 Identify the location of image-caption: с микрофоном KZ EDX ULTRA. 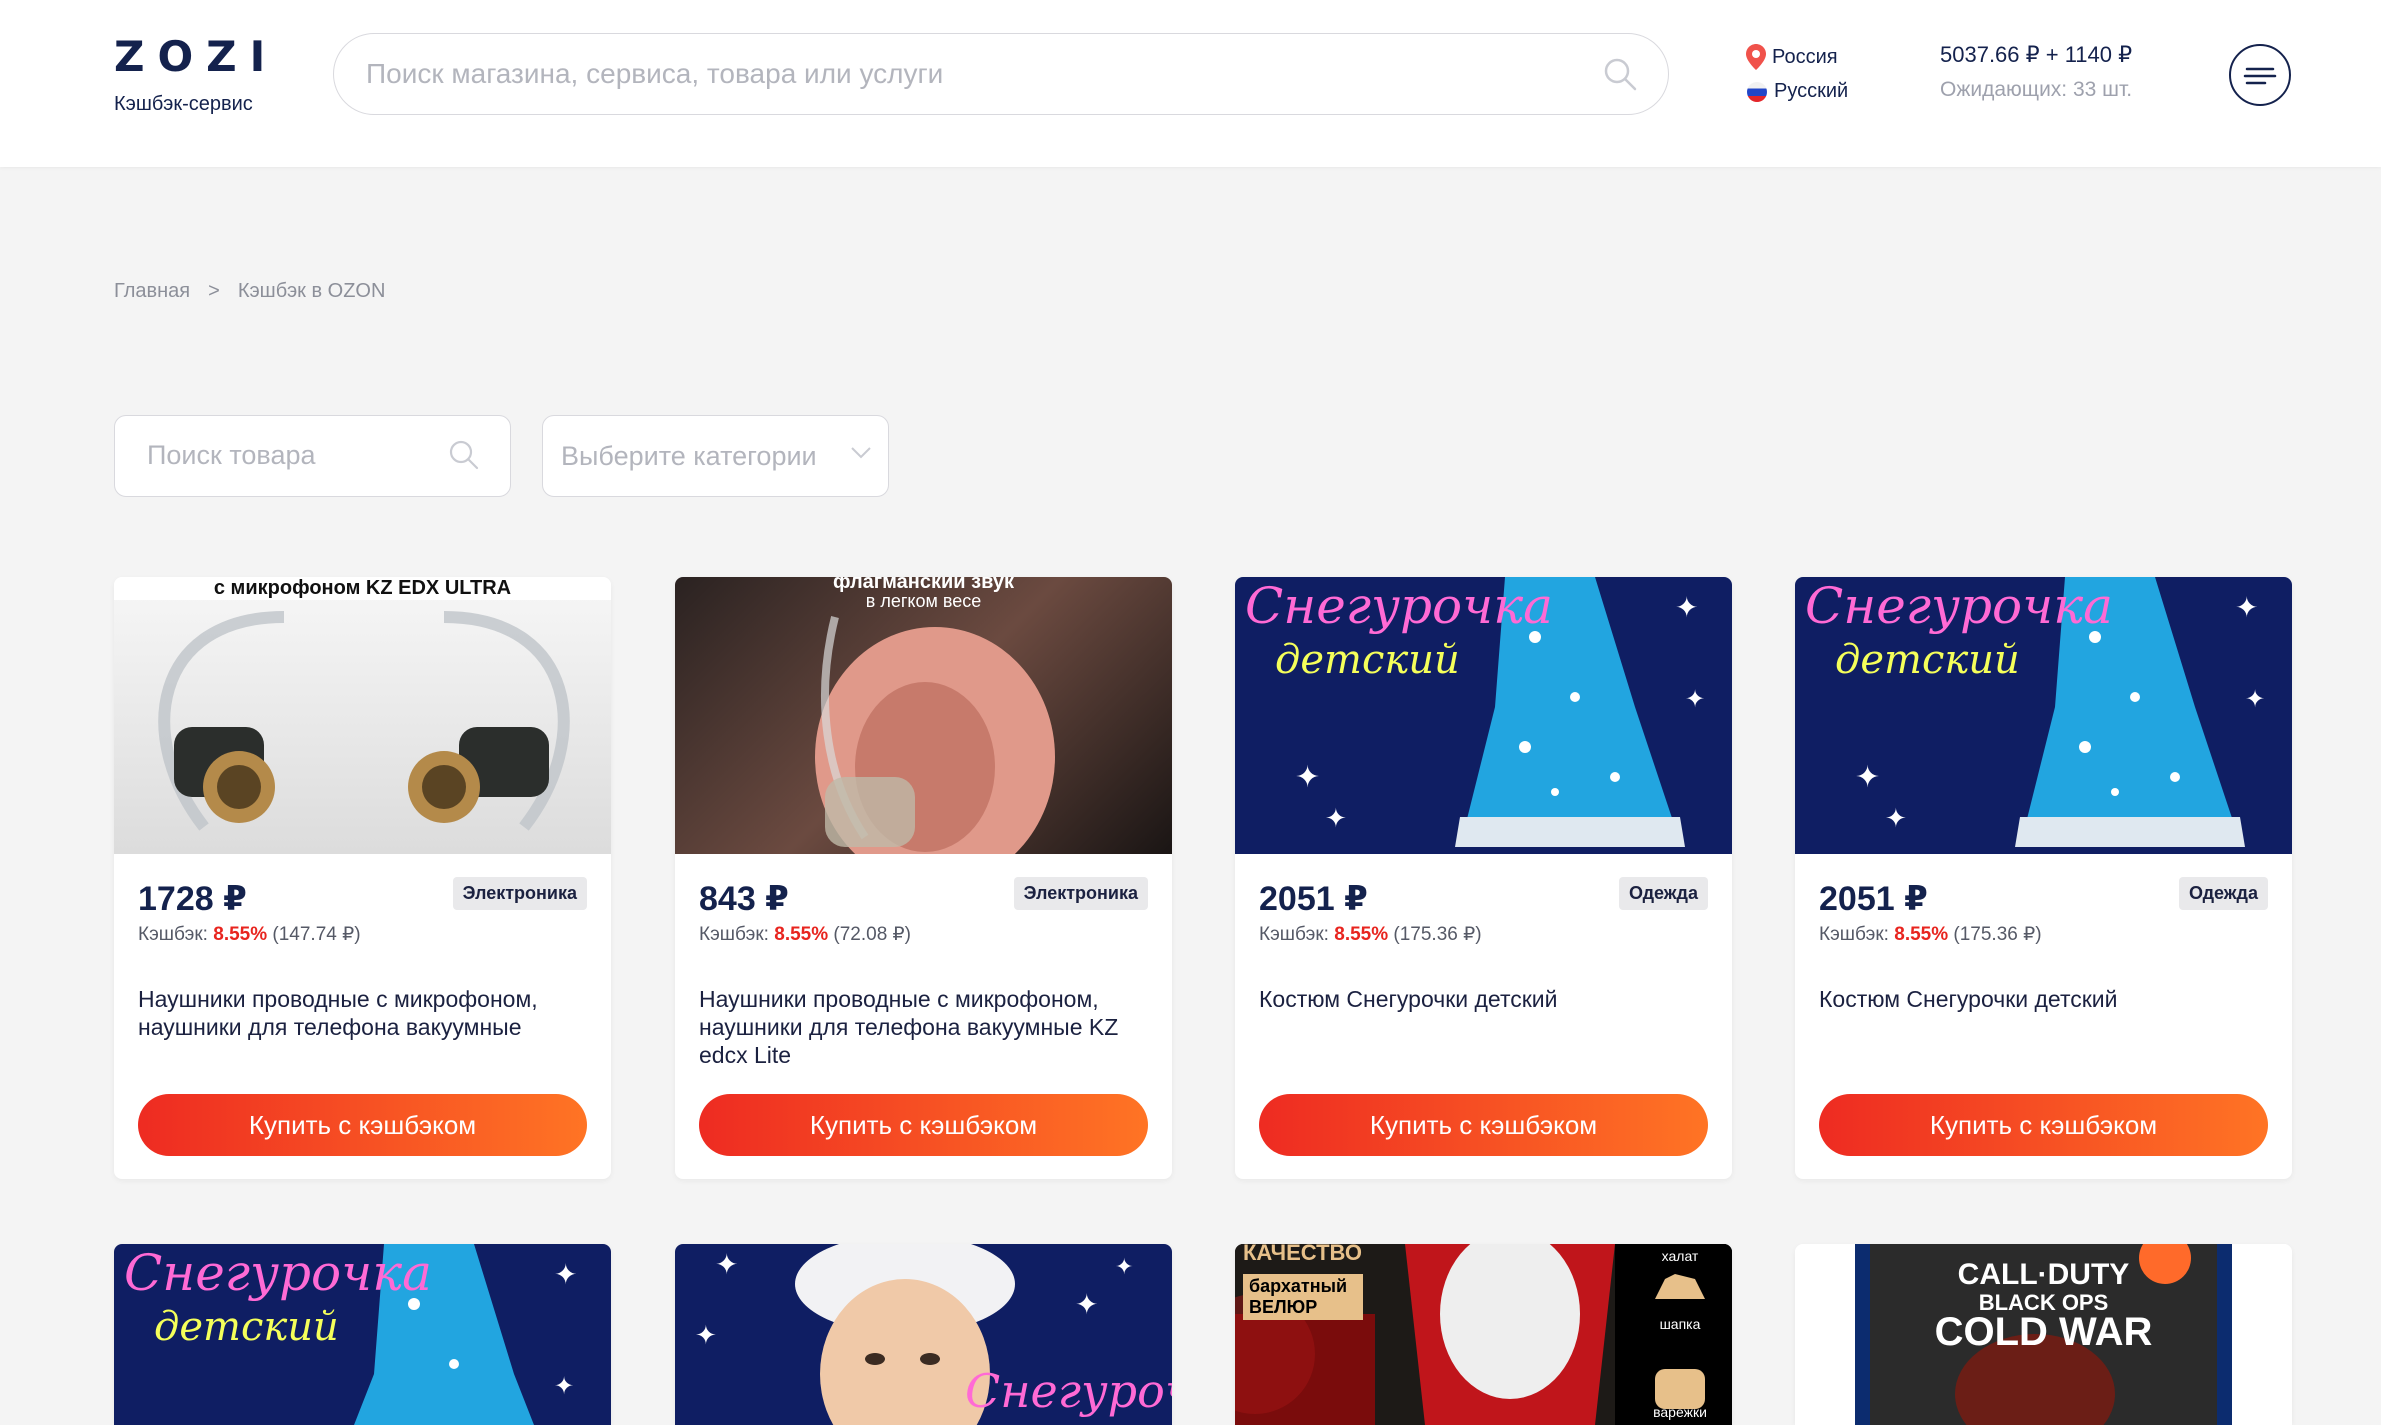
(362, 588).